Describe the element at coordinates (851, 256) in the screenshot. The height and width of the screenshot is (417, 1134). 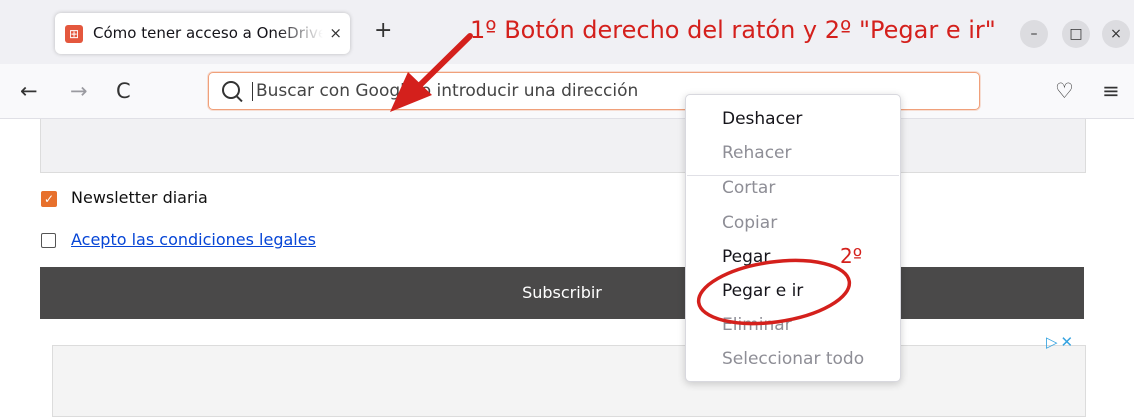
I see `annotation-step-two: 2º` at that location.